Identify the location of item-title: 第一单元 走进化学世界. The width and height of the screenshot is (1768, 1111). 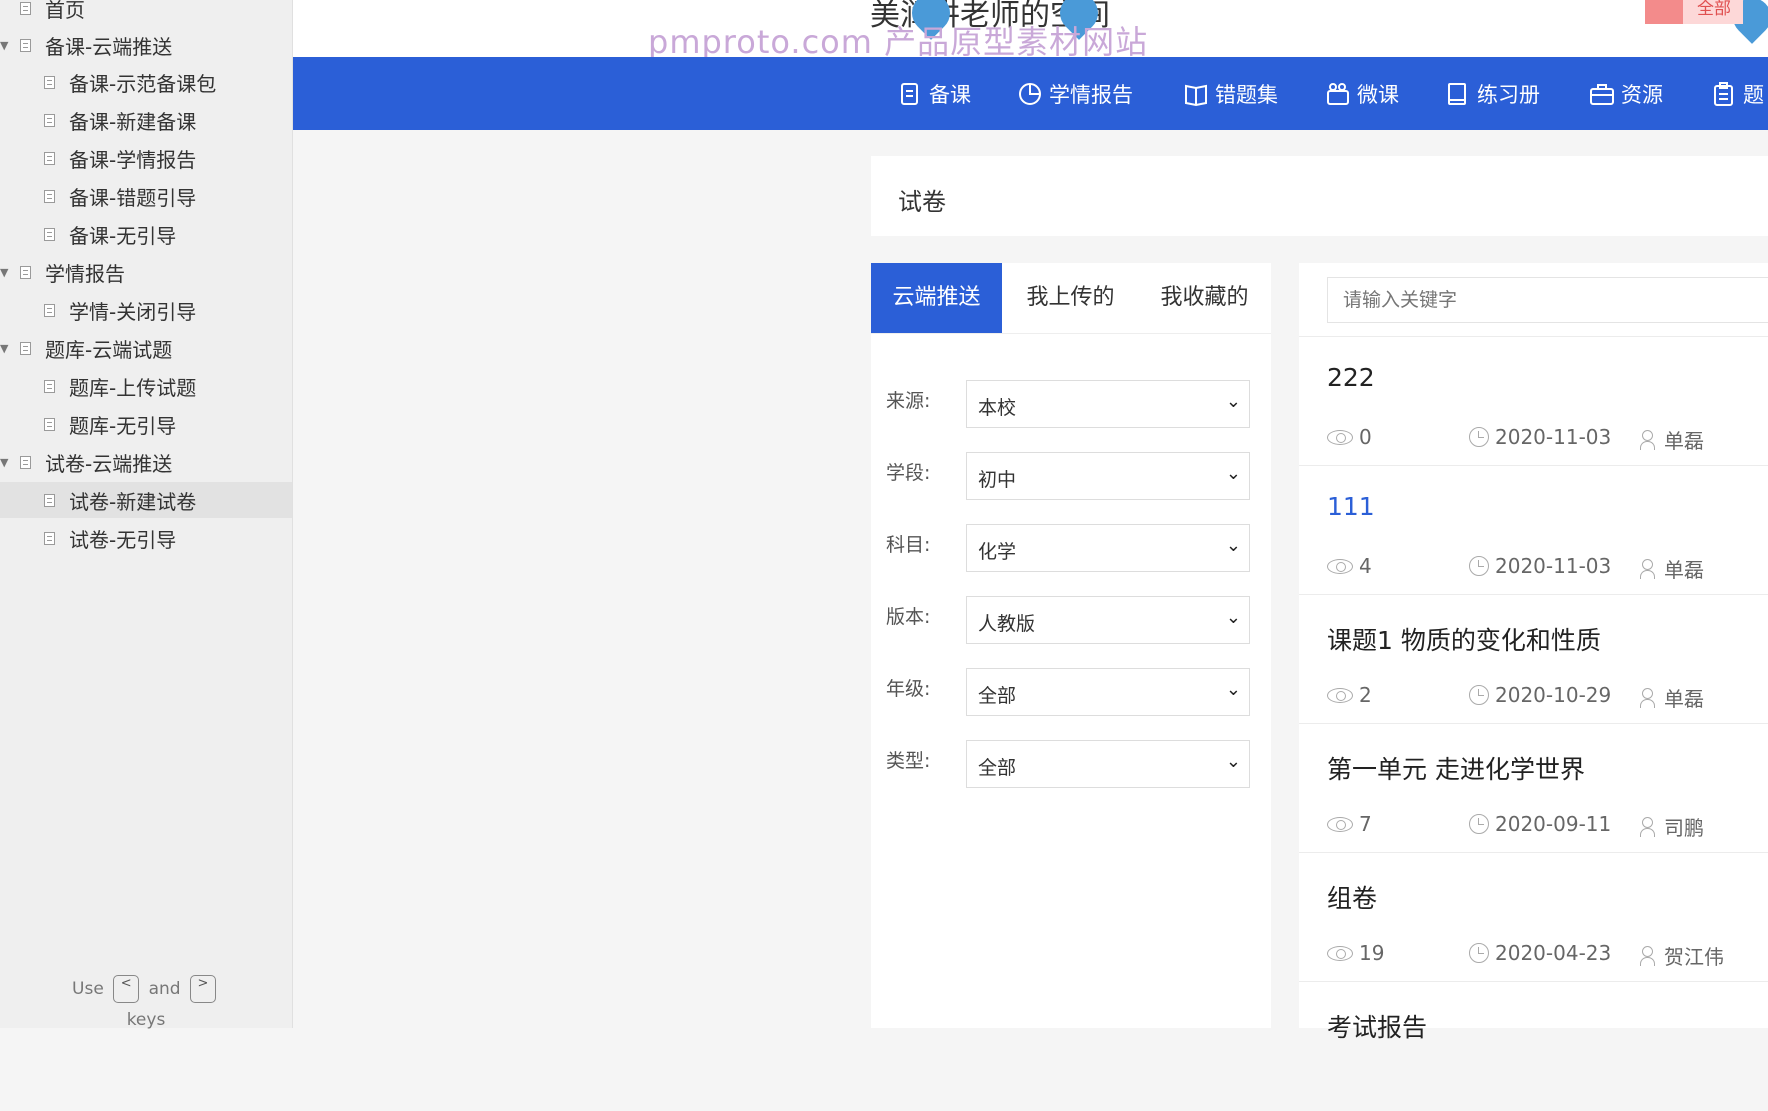
(1456, 768).